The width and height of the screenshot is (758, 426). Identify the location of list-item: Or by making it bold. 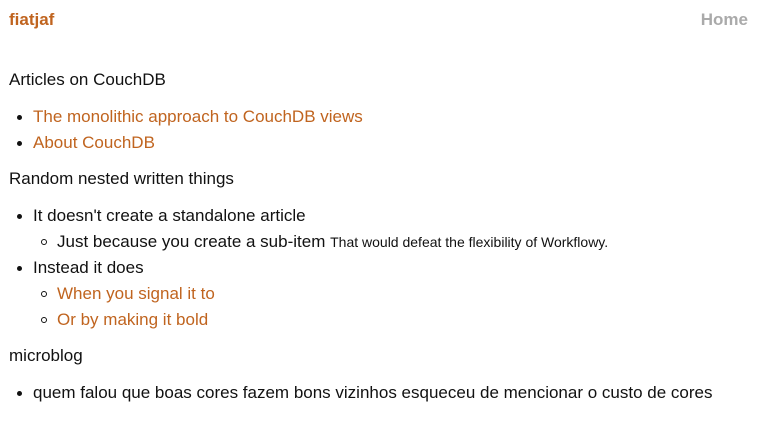
(391, 320).